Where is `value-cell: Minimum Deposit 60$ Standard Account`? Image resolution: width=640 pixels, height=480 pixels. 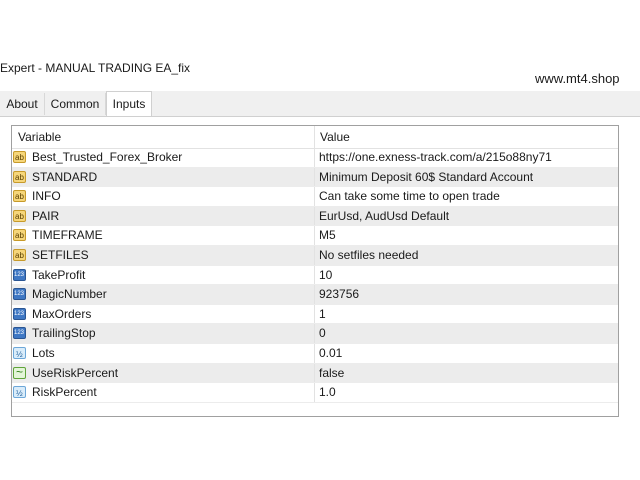 value-cell: Minimum Deposit 60$ Standard Account is located at coordinates (426, 178).